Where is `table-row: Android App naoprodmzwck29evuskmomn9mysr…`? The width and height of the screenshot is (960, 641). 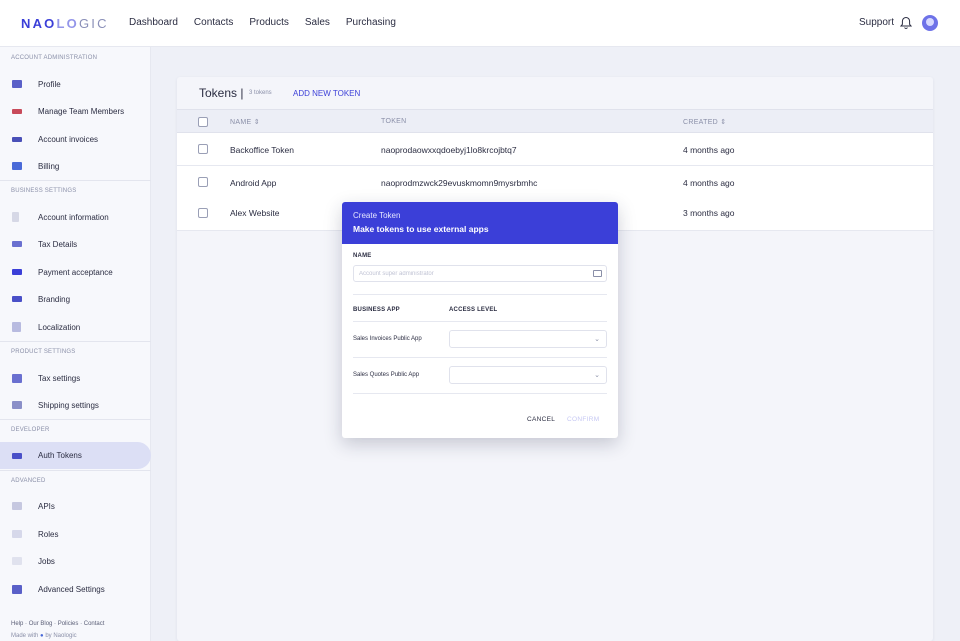
table-row: Android App naoprodmzwck29evuskmomn9mysr… is located at coordinates (555, 182).